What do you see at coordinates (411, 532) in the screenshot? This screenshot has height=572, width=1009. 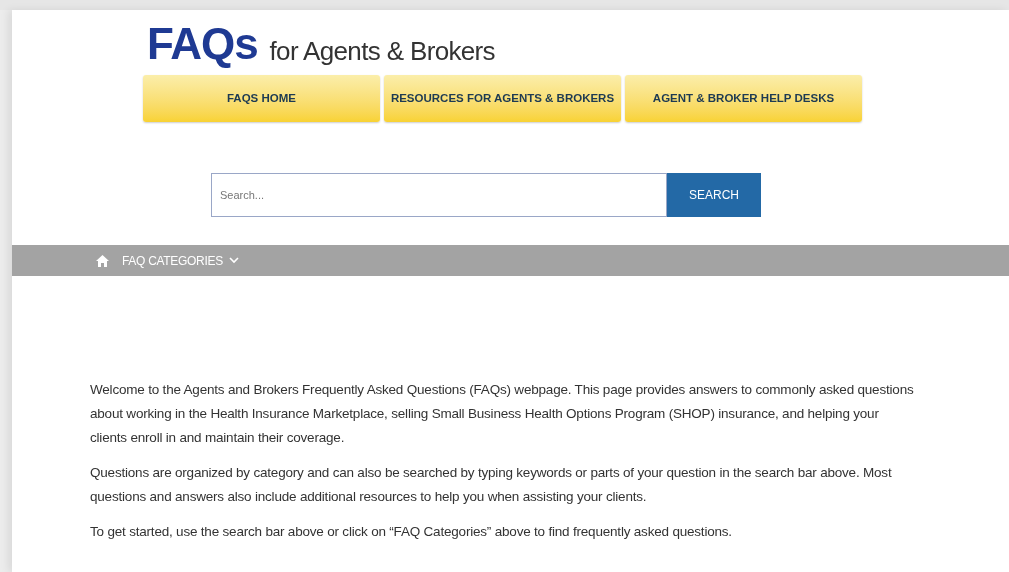 I see `intro-paragraph: To get started, use the search bar above or click on “FAQ Categories” above to find frequently asked questions.` at bounding box center [411, 532].